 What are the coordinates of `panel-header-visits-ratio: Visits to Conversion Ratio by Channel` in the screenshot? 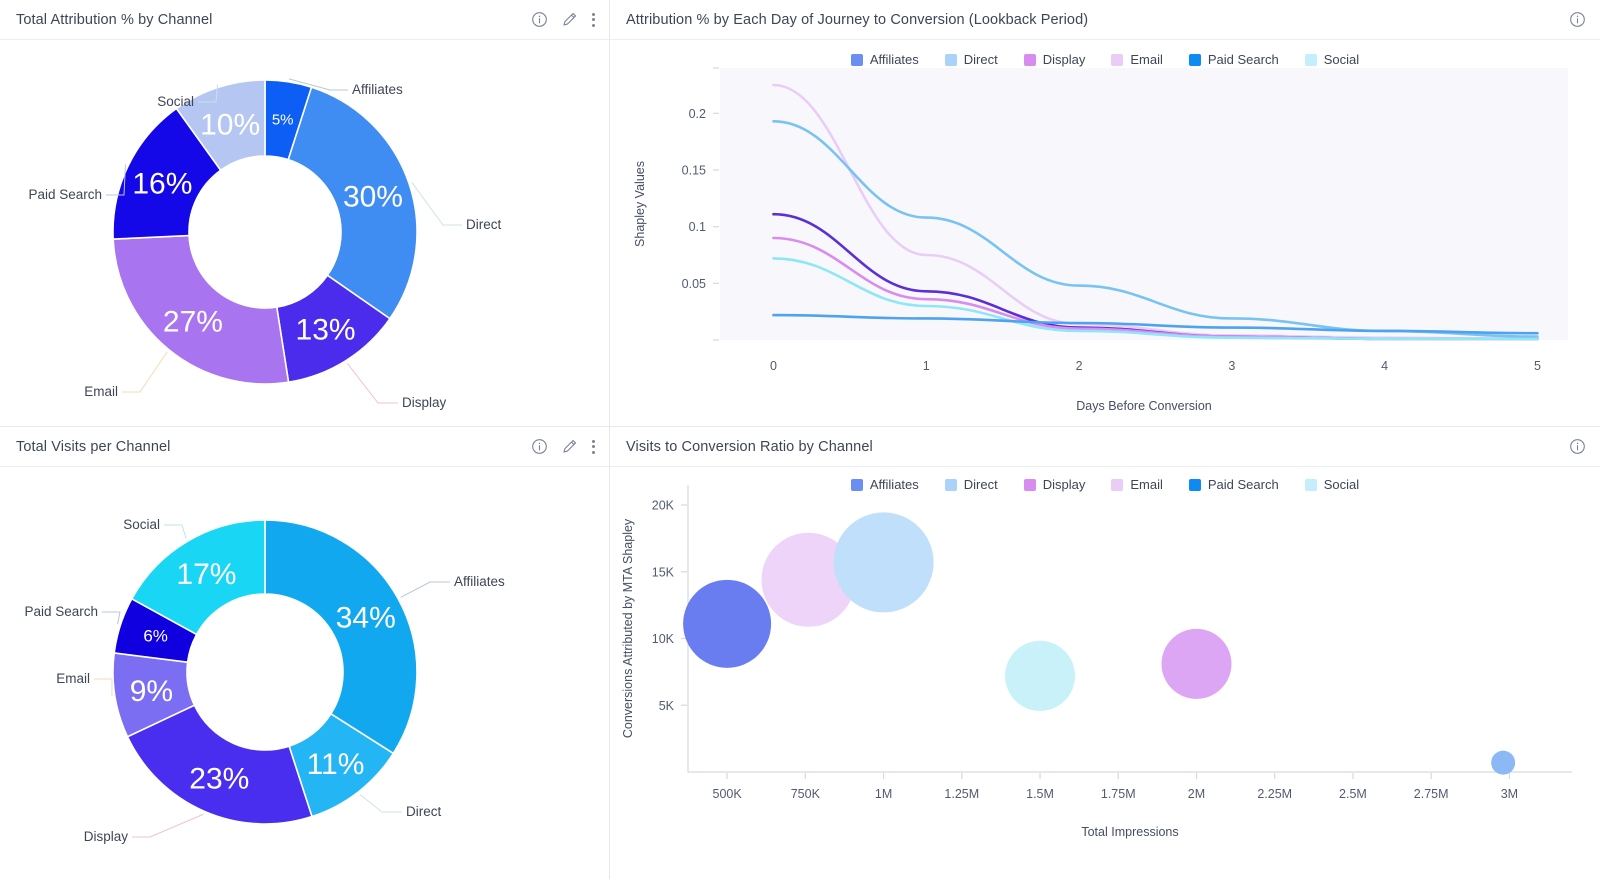 It's located at (1105, 447).